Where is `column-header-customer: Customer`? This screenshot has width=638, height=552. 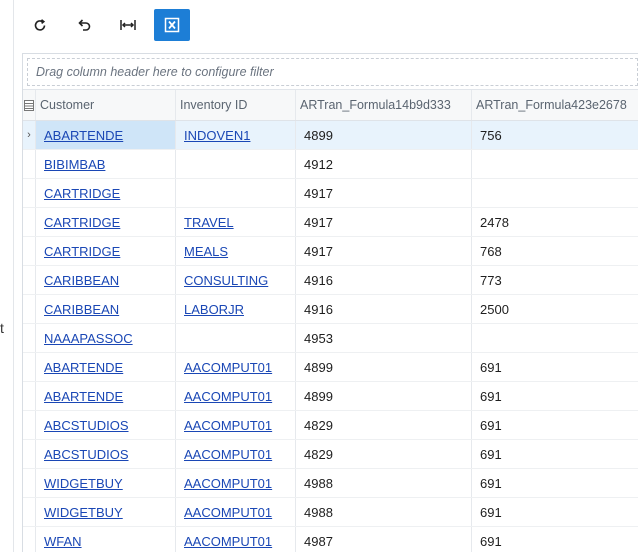 column-header-customer: Customer is located at coordinates (106, 105).